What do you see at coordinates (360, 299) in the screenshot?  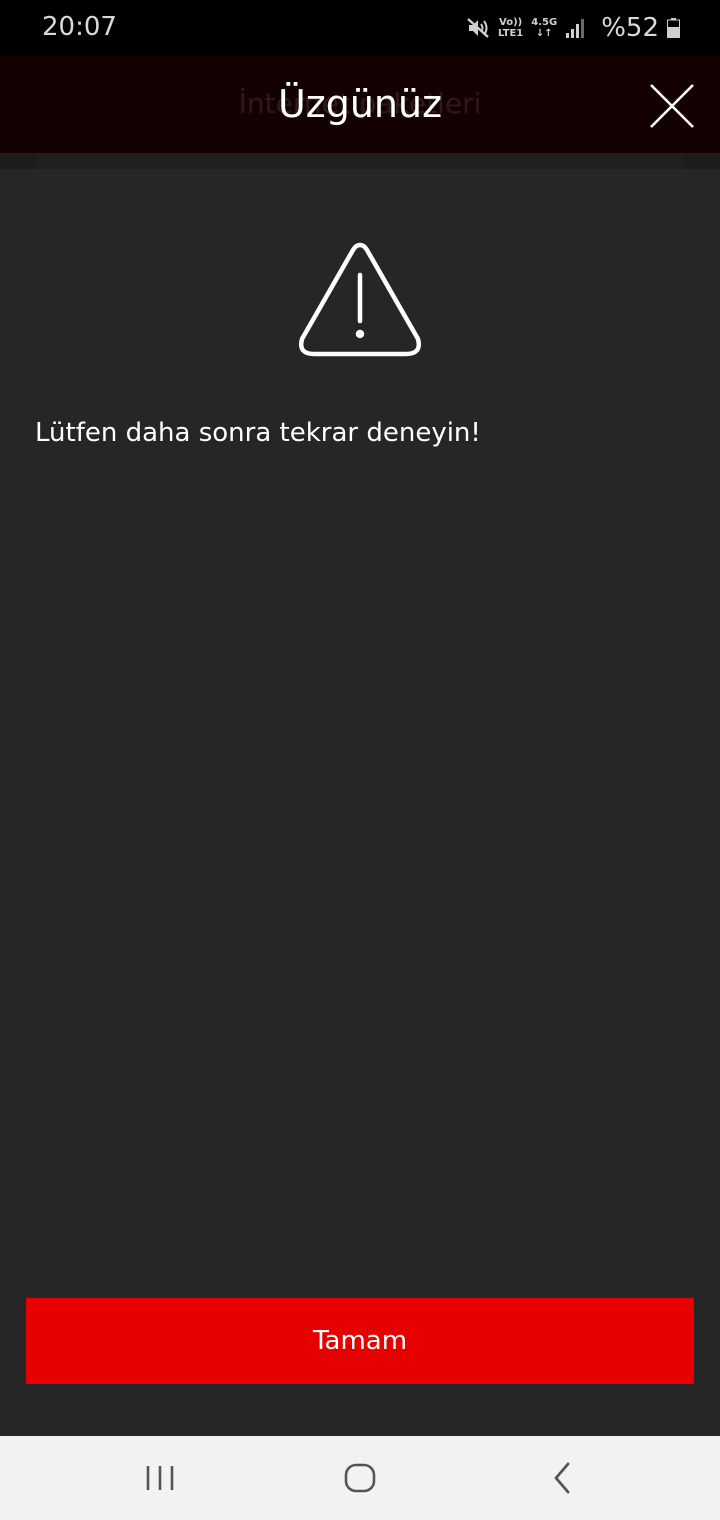 I see `warning-icon` at bounding box center [360, 299].